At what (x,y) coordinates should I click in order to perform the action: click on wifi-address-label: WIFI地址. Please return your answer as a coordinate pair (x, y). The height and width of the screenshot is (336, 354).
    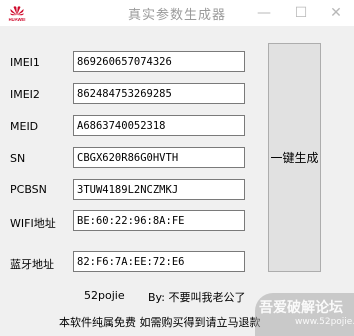
    Looking at the image, I should click on (33, 223).